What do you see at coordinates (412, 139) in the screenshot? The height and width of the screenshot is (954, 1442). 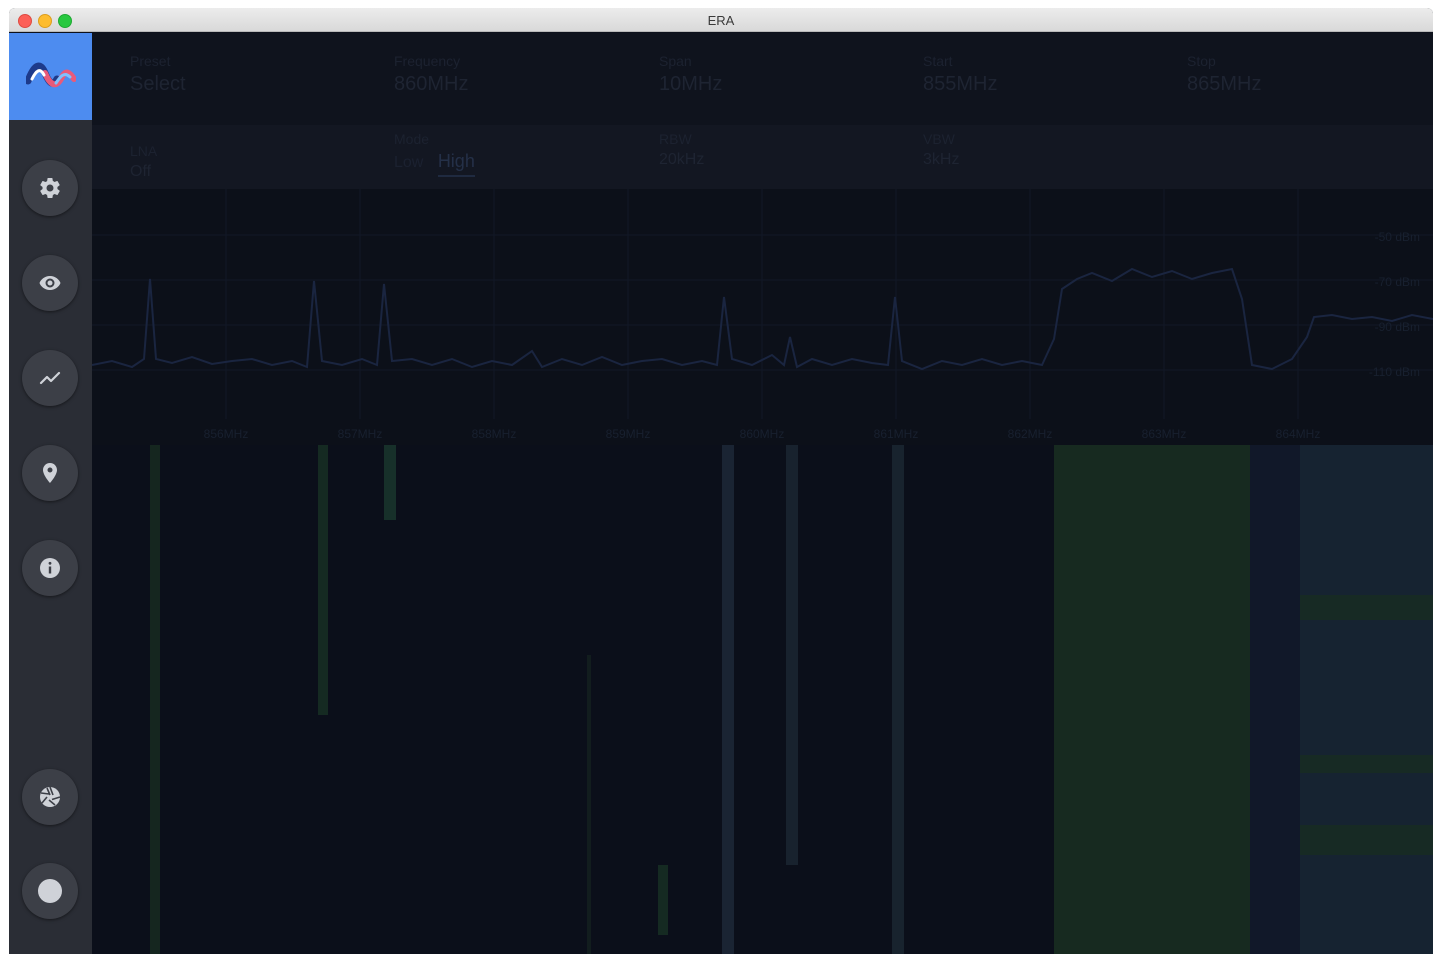 I see `mode-label: Mode` at bounding box center [412, 139].